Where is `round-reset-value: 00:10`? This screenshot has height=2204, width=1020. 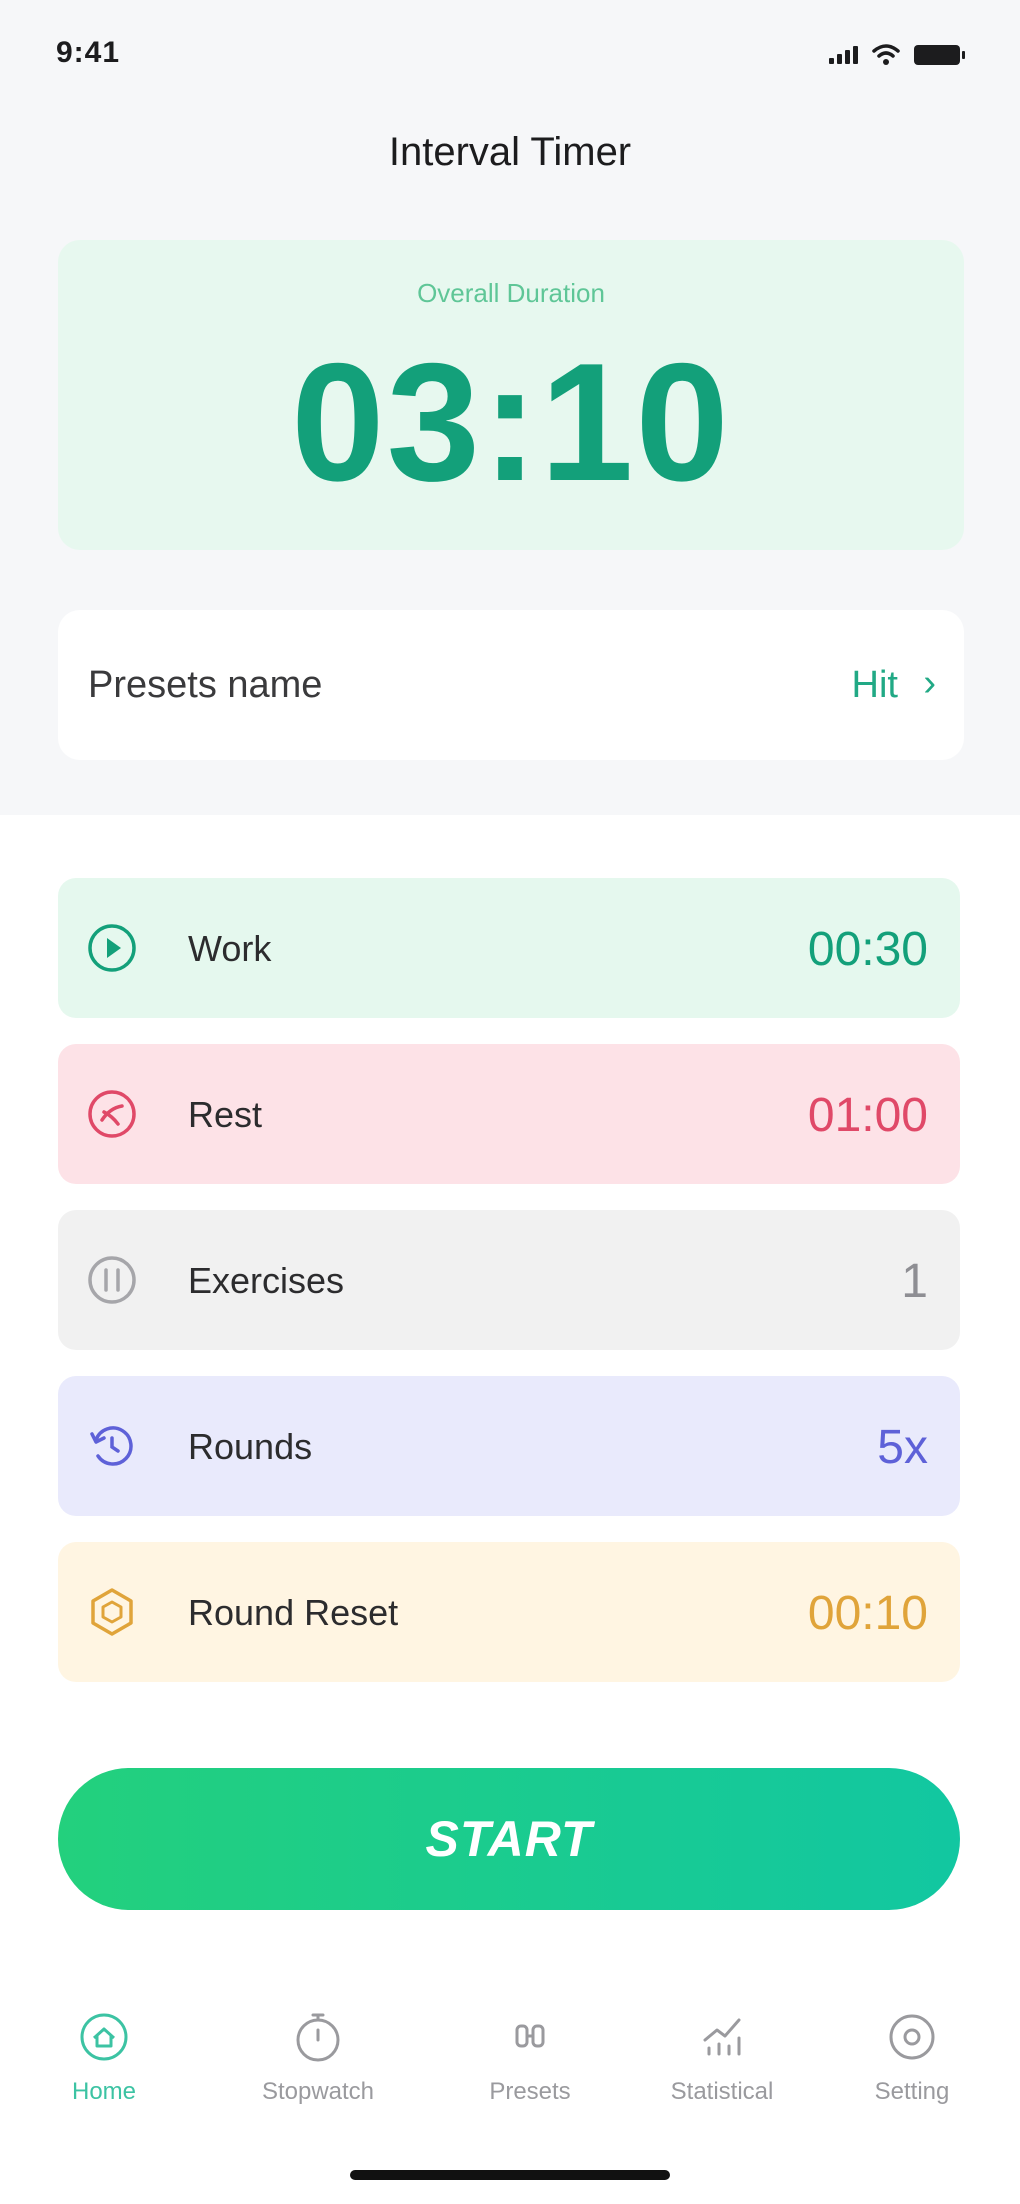 round-reset-value: 00:10 is located at coordinates (867, 1613).